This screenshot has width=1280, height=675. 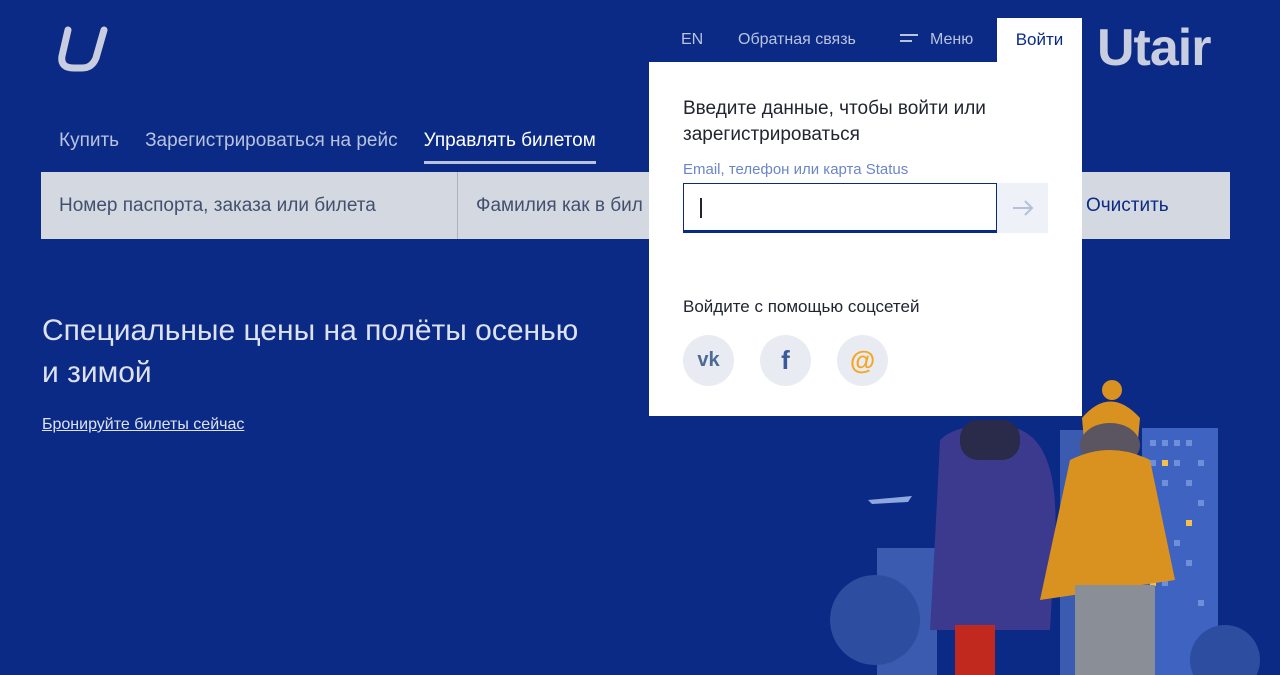 What do you see at coordinates (840, 208) in the screenshot?
I see `login-input` at bounding box center [840, 208].